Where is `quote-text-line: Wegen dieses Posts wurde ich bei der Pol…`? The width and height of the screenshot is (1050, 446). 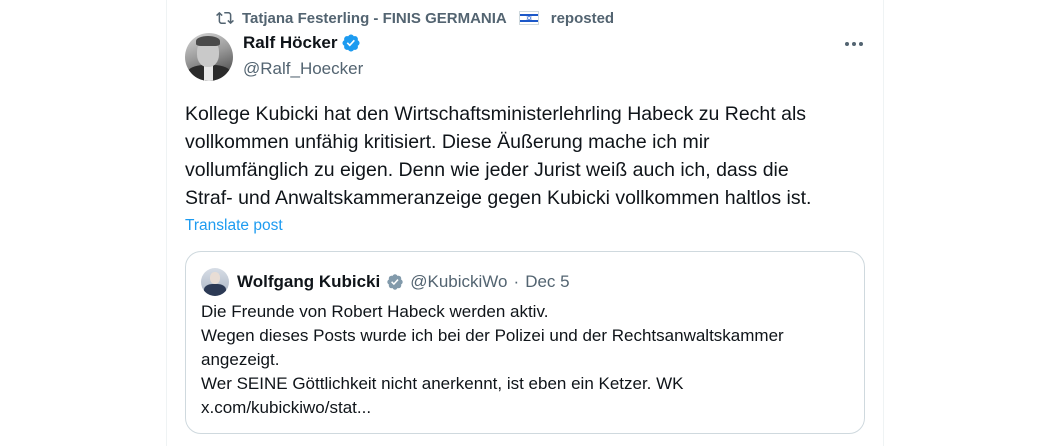
quote-text-line: Wegen dieses Posts wurde ich bei der Pol… is located at coordinates (492, 335).